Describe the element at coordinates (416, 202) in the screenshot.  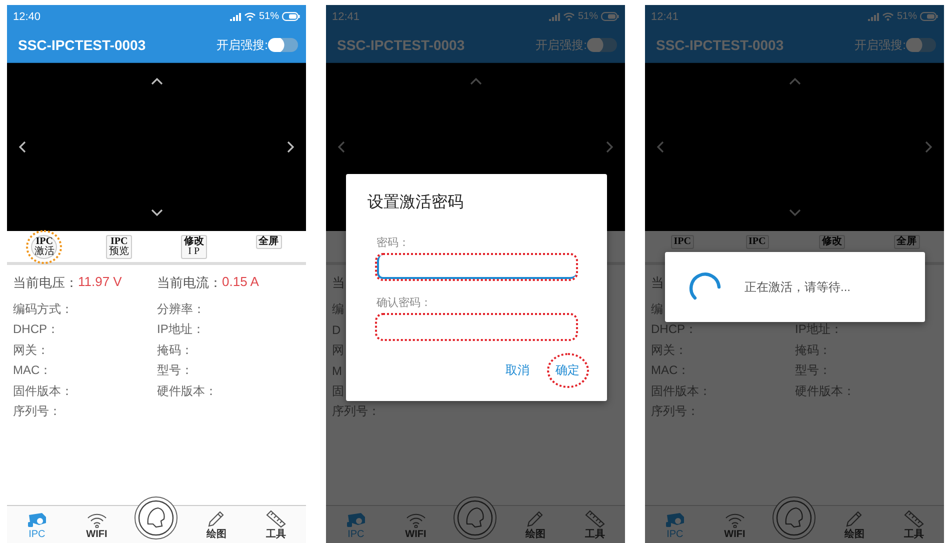
I see `dialog-title: 设置激活密码` at that location.